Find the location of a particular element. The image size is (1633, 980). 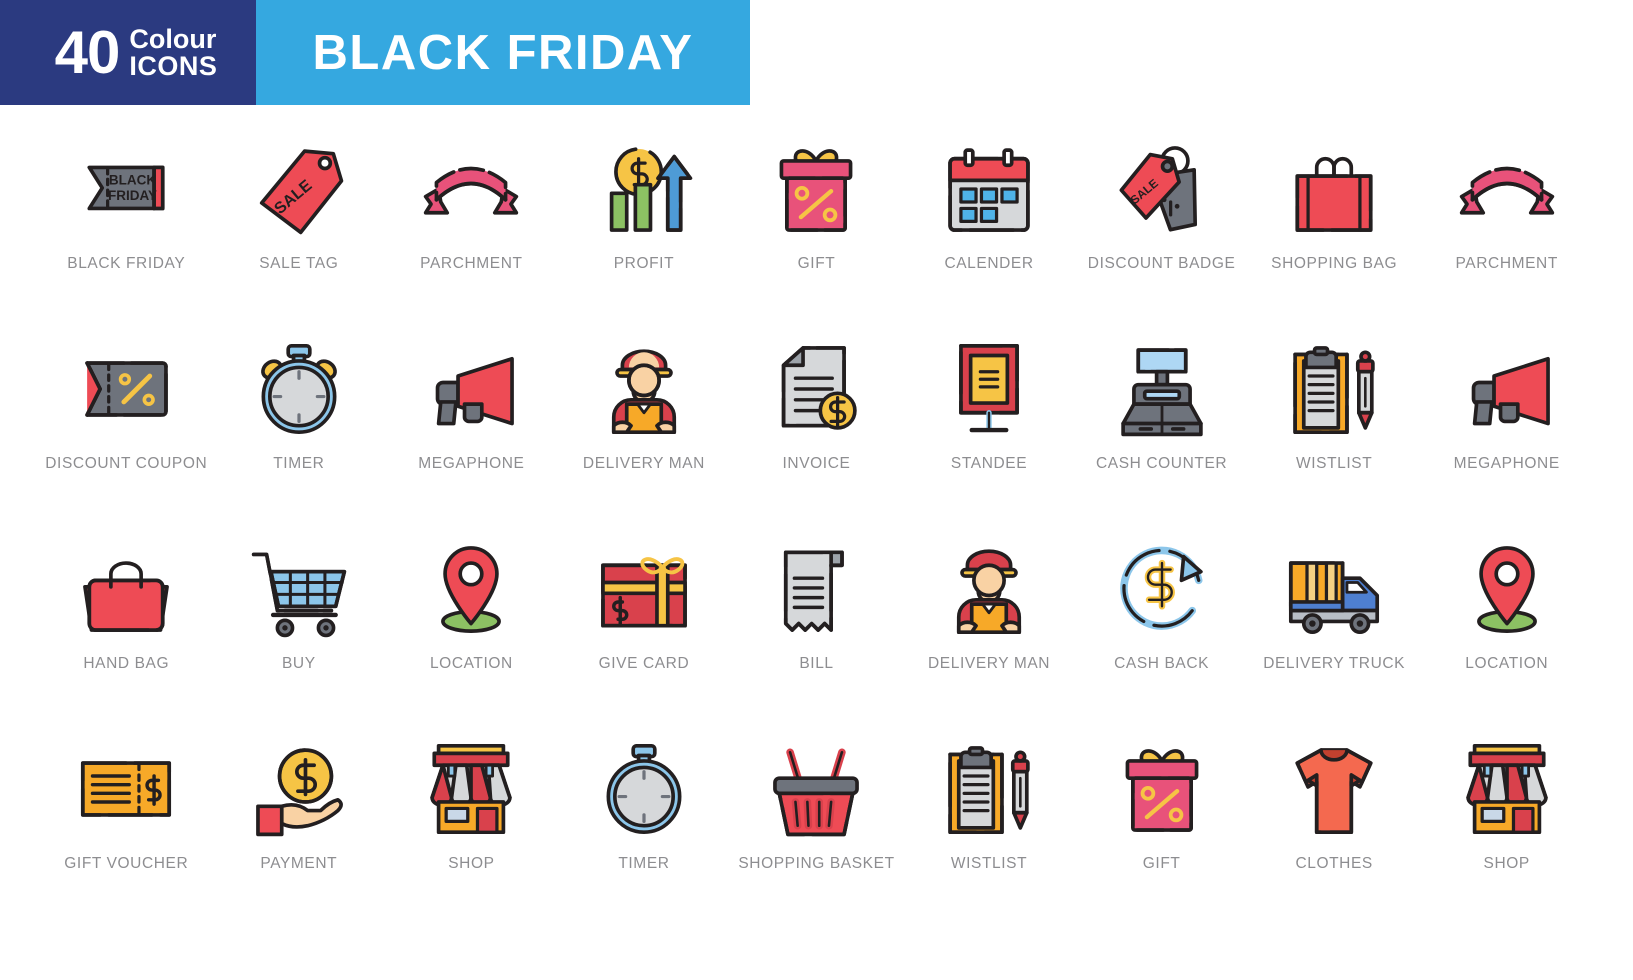

hand-bag-icon is located at coordinates (126, 589).